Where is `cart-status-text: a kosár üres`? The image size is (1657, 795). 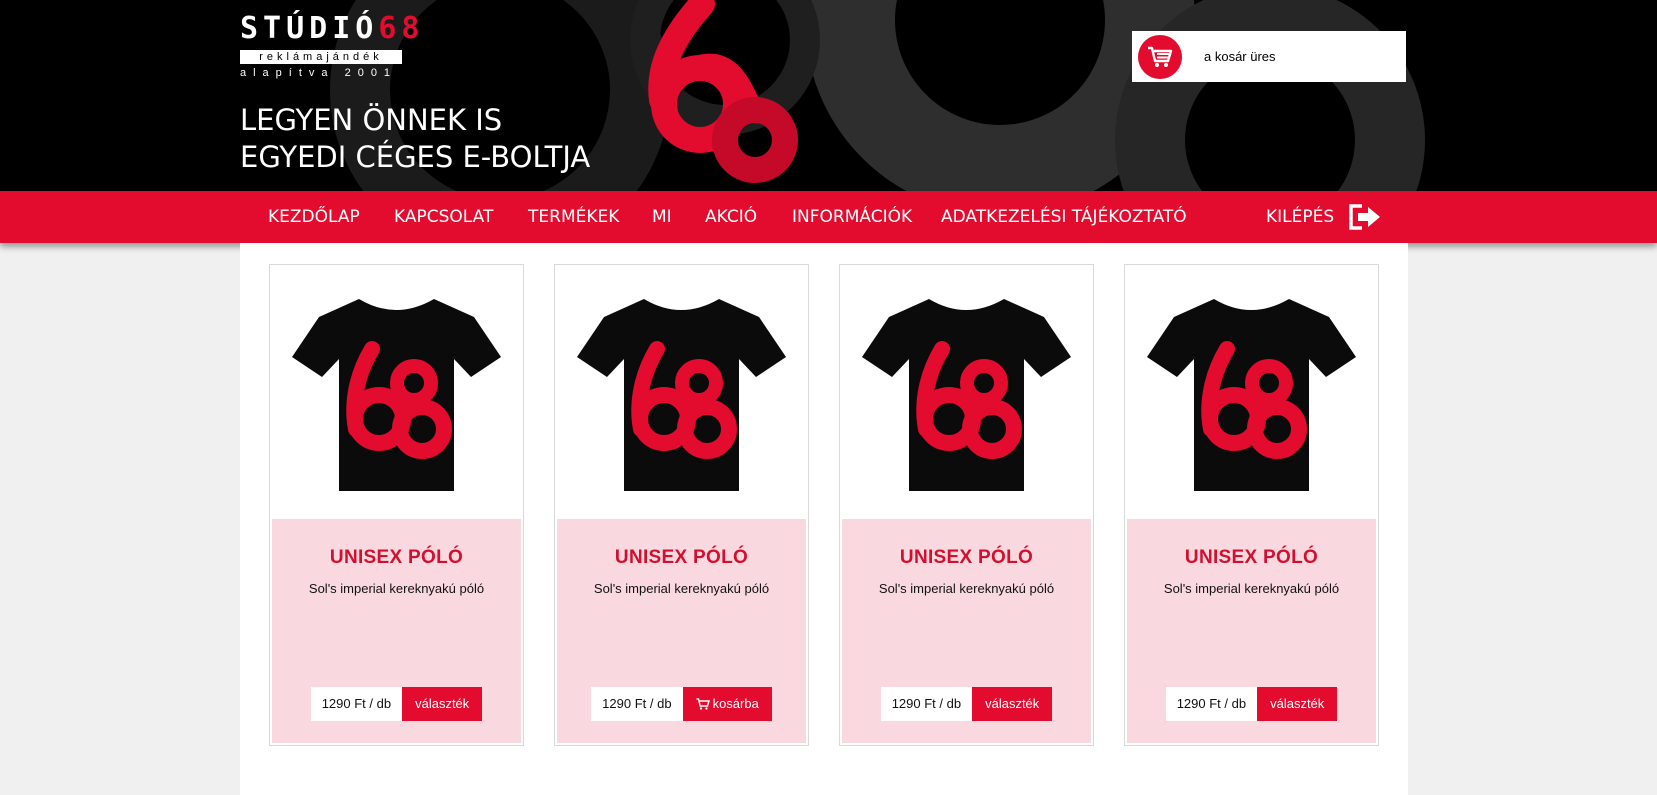
cart-status-text: a kosár üres is located at coordinates (1240, 56).